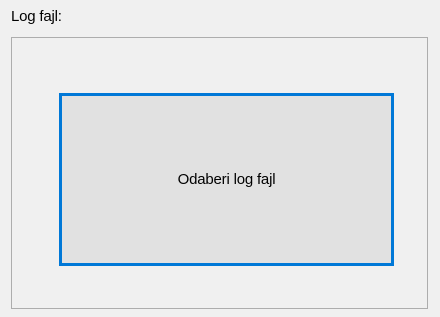 The width and height of the screenshot is (440, 317). I want to click on select-log-file-button-label: Odaberi log fajl, so click(226, 179).